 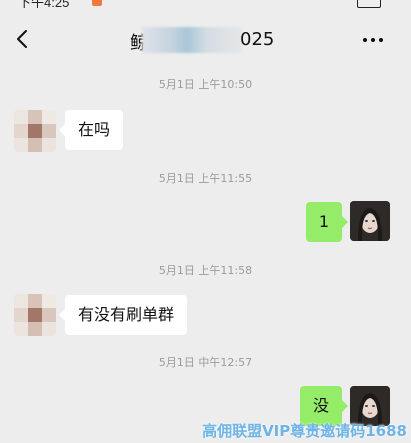 I want to click on more-dots-icon, so click(x=373, y=40).